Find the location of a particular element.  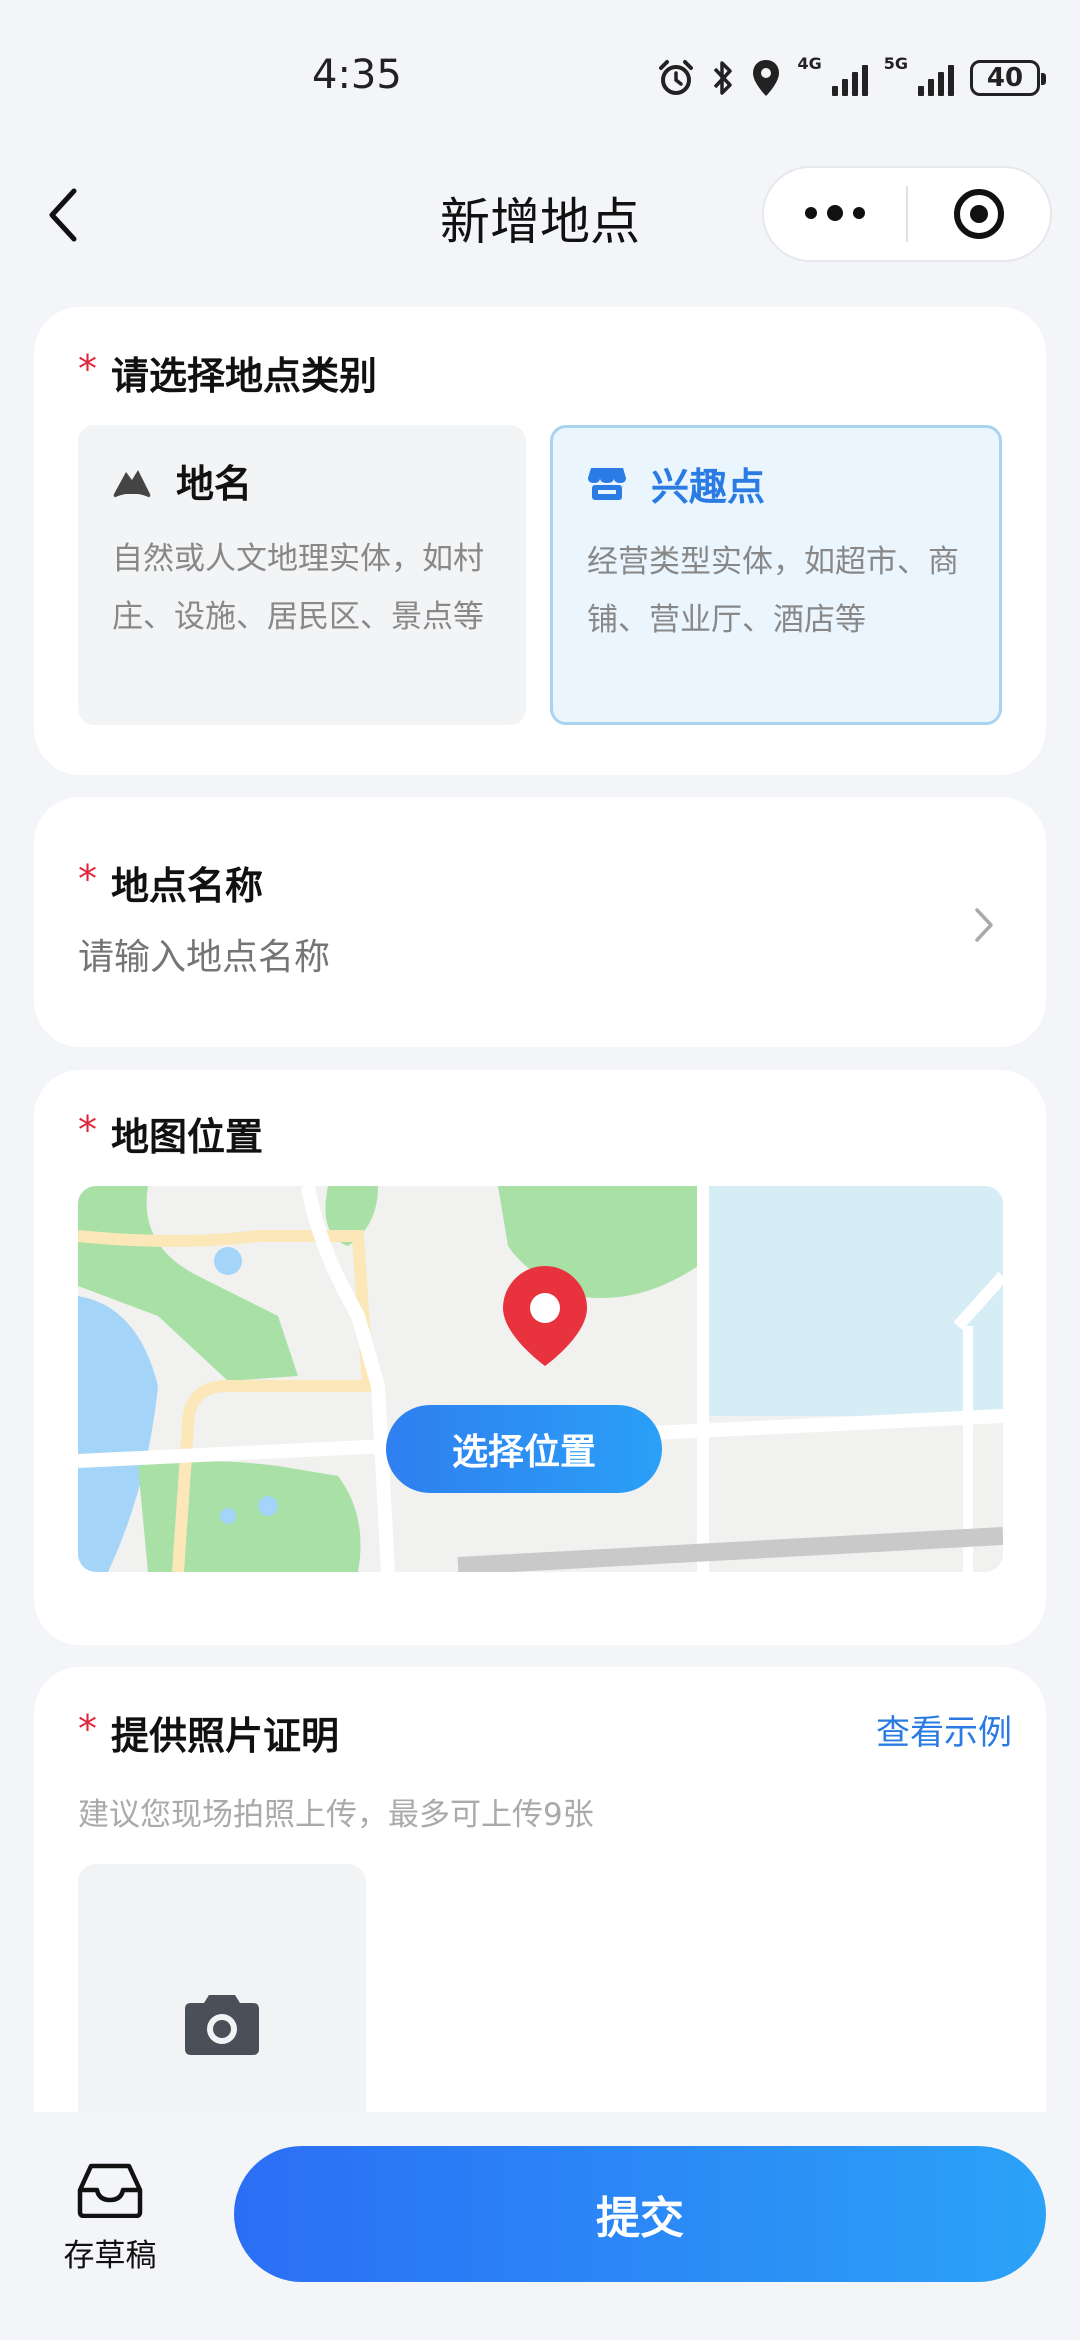

photo-proof-header: * 提供照片证明 is located at coordinates (208, 1732).